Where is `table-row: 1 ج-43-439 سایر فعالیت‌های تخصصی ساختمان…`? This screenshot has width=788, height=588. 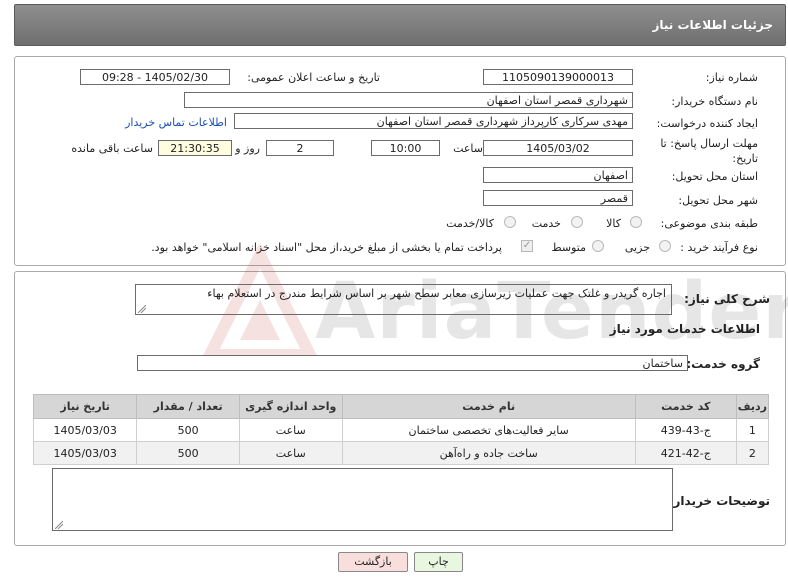 table-row: 1 ج-43-439 سایر فعالیت‌های تخصصی ساختمان… is located at coordinates (401, 430).